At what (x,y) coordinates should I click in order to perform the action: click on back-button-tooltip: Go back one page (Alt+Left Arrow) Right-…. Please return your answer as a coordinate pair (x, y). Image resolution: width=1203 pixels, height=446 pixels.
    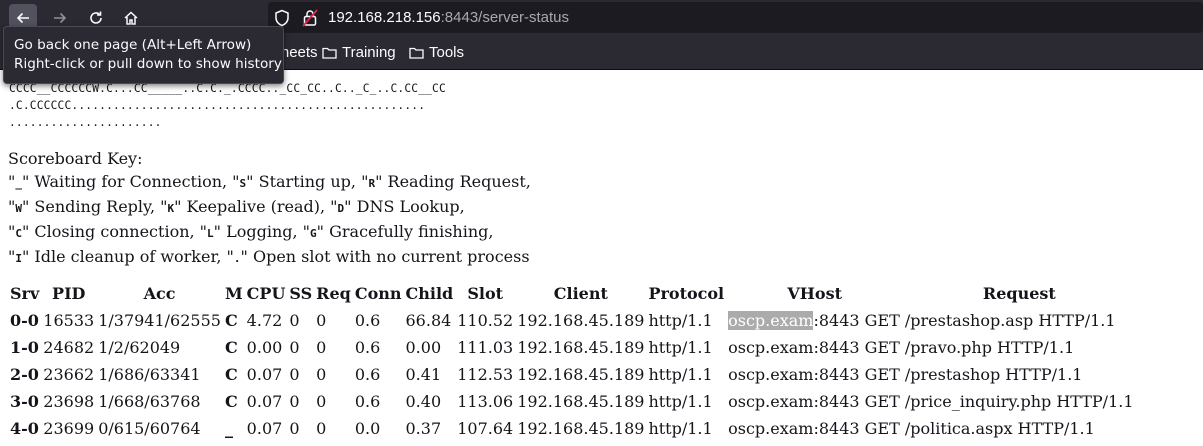
    Looking at the image, I should click on (143, 55).